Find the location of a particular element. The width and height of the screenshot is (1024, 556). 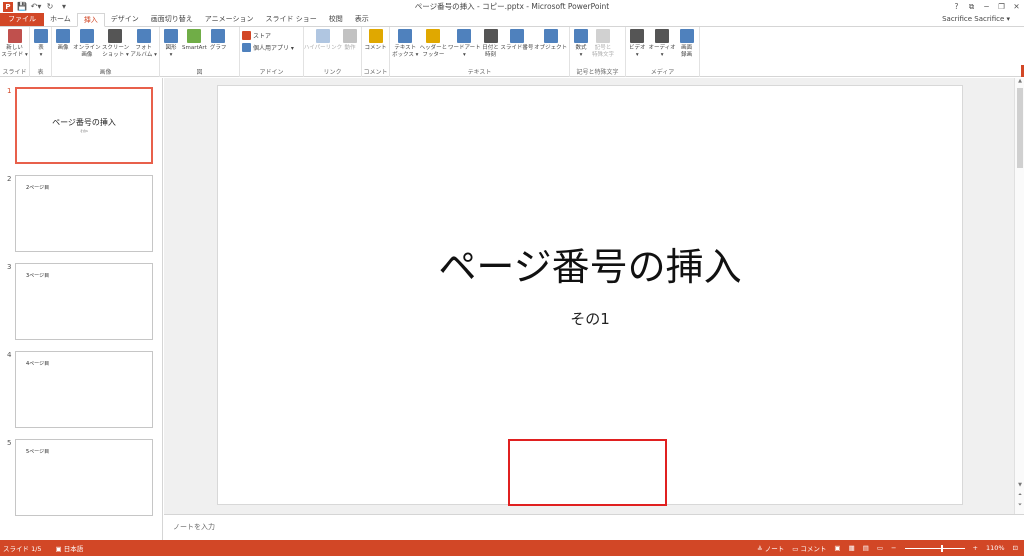

ribbon-button-label: 新しい スライド ▾ is located at coordinates (14, 51).